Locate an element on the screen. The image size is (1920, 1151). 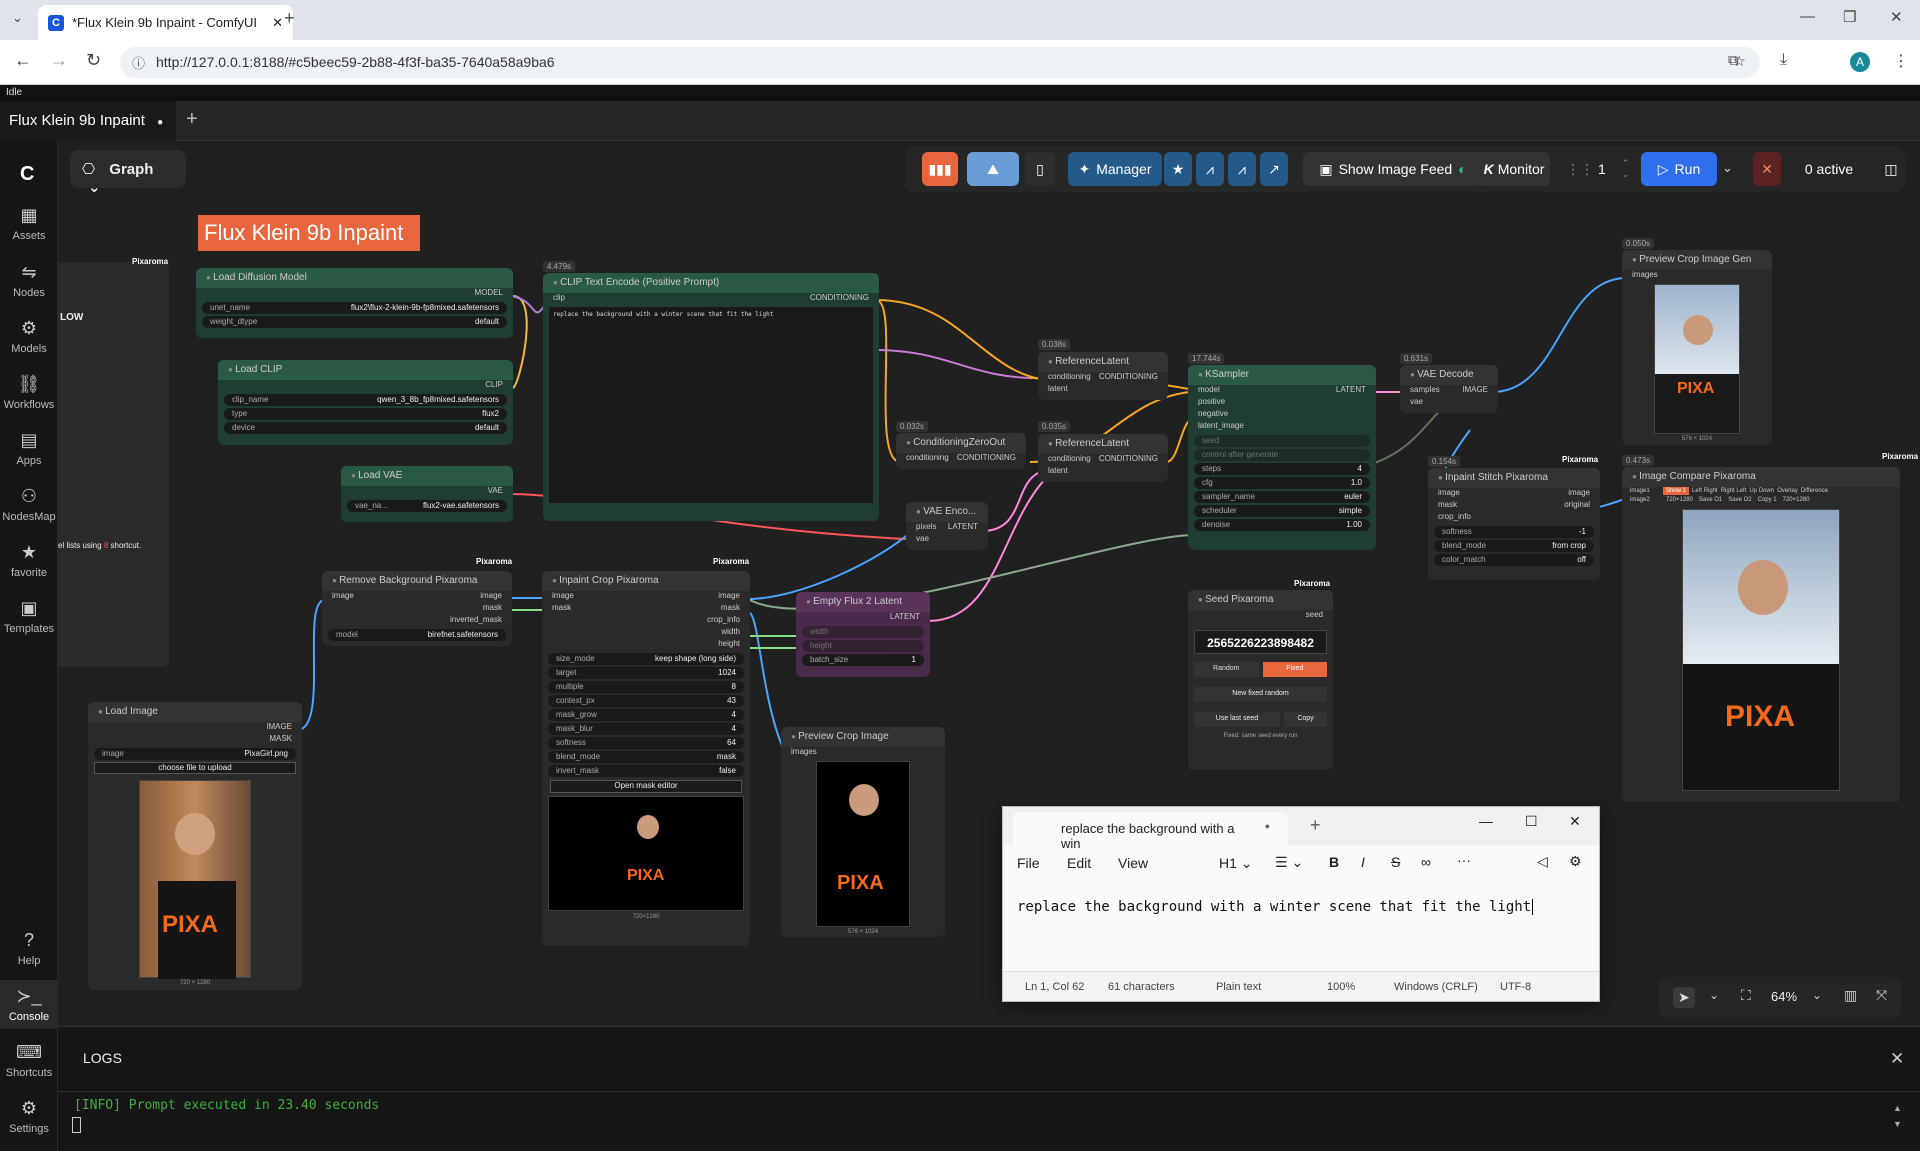
browser-tab: C *Flux Klein 9b Inpaint - ComfyUI ✕ is located at coordinates (165, 22).